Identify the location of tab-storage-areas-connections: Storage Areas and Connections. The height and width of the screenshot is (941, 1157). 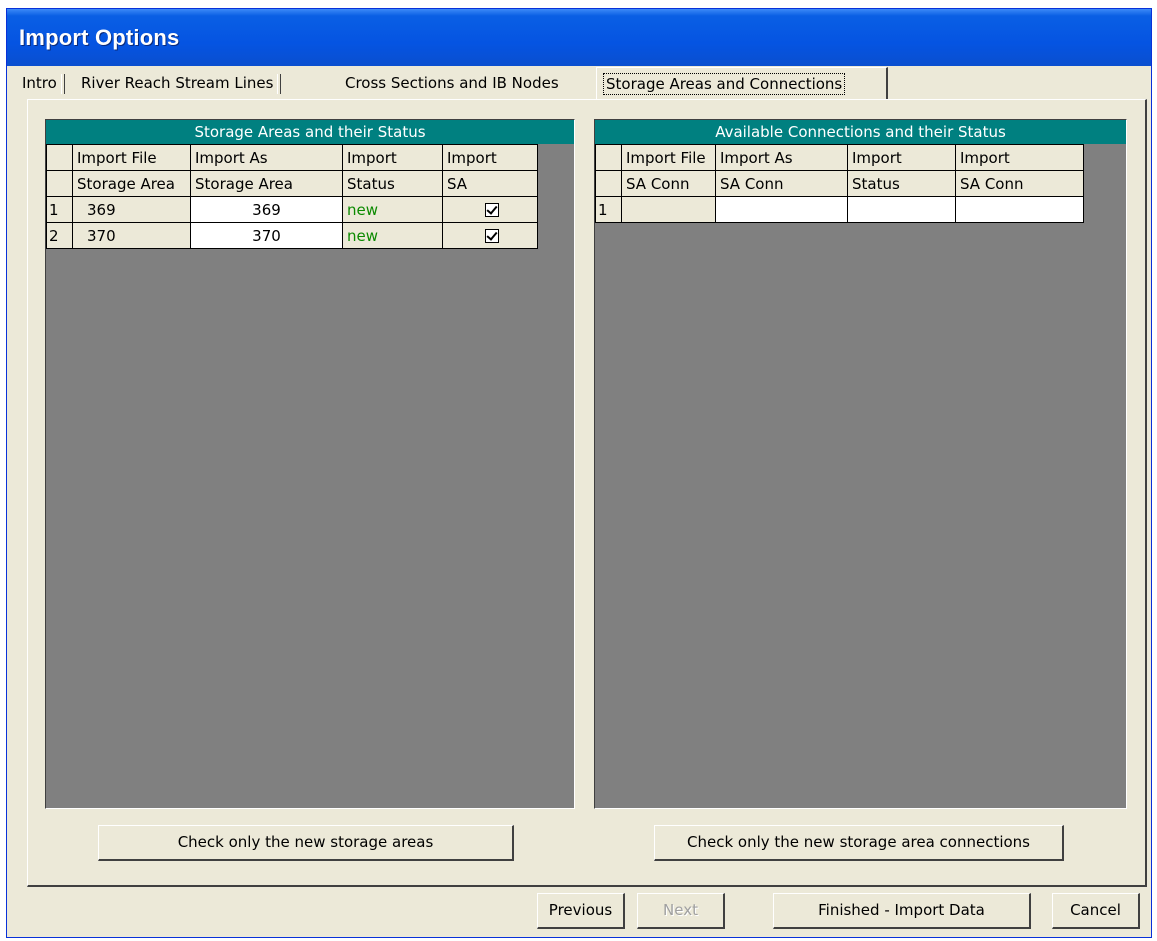
(742, 83).